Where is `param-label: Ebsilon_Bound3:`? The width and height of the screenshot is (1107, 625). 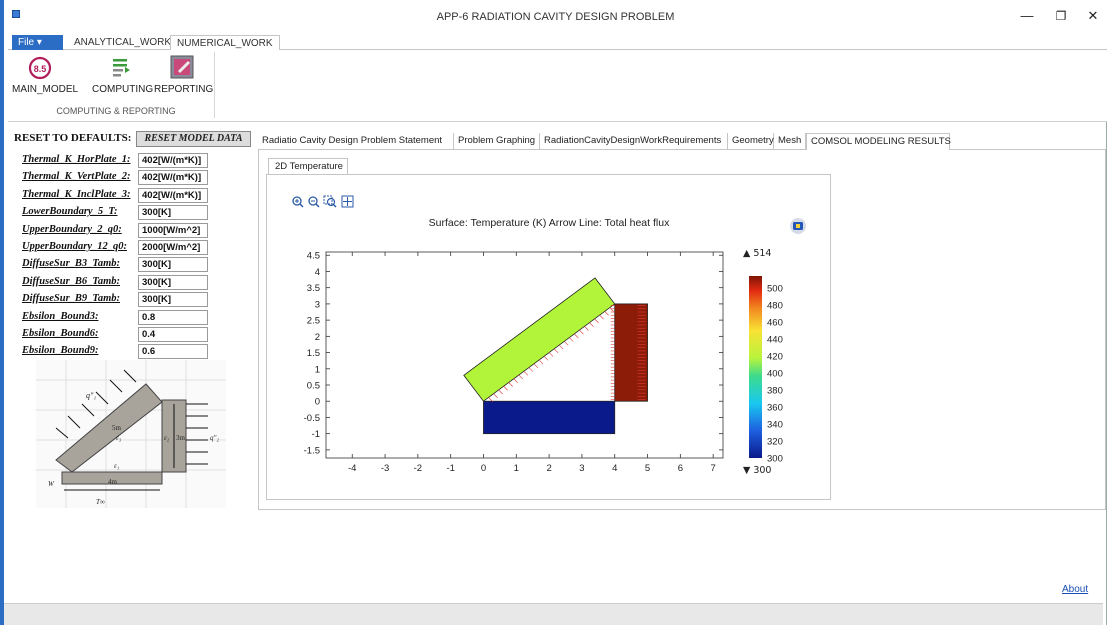
param-label: Ebsilon_Bound3: is located at coordinates (60, 316).